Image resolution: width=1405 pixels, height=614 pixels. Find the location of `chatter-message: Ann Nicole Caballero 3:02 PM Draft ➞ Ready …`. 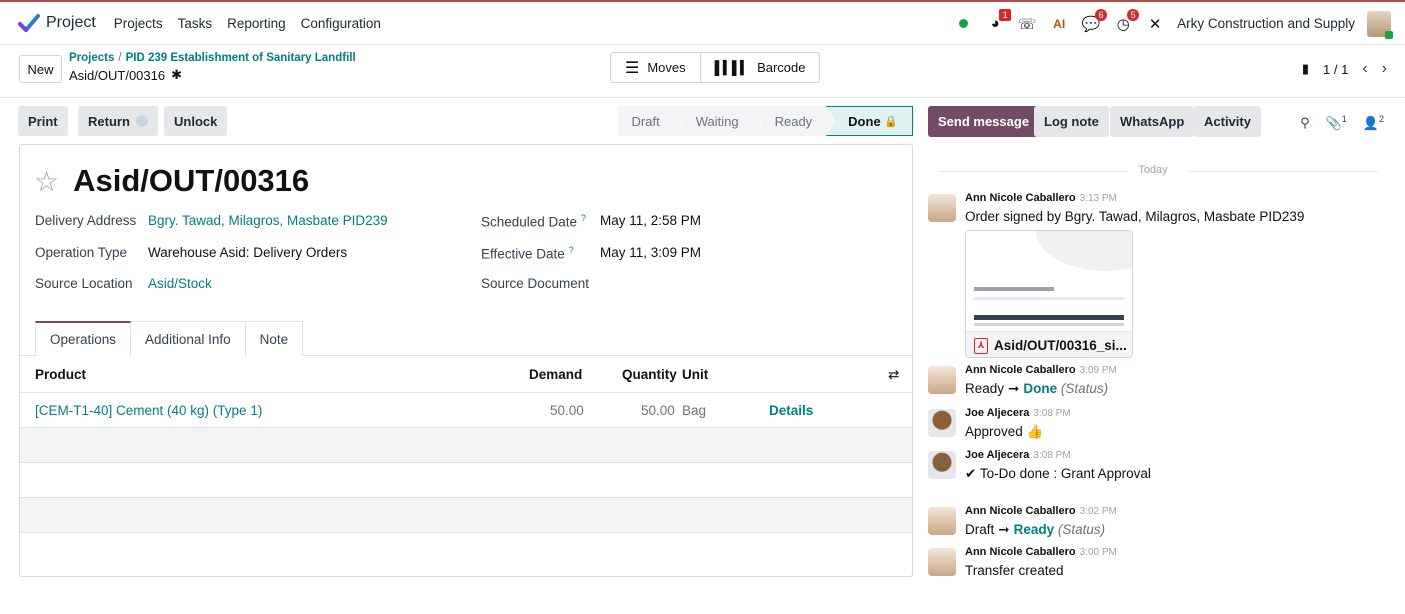

chatter-message: Ann Nicole Caballero 3:02 PM Draft ➞ Ready … is located at coordinates (1158, 525).